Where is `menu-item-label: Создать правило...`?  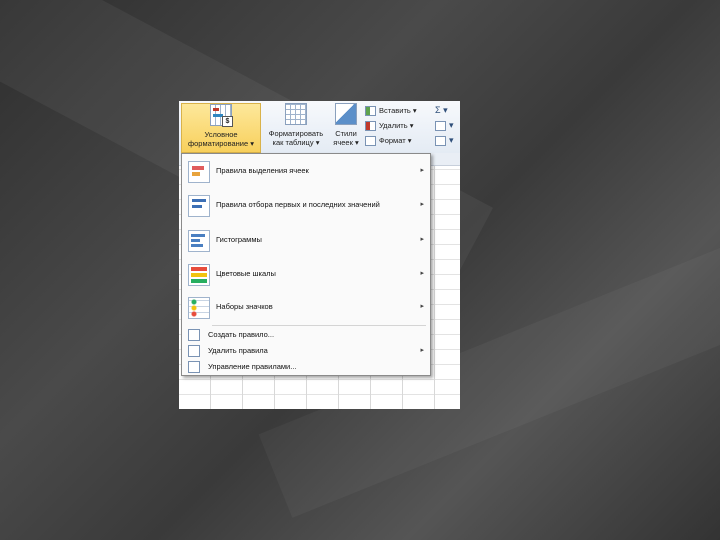
menu-item-label: Создать правило... is located at coordinates (241, 334).